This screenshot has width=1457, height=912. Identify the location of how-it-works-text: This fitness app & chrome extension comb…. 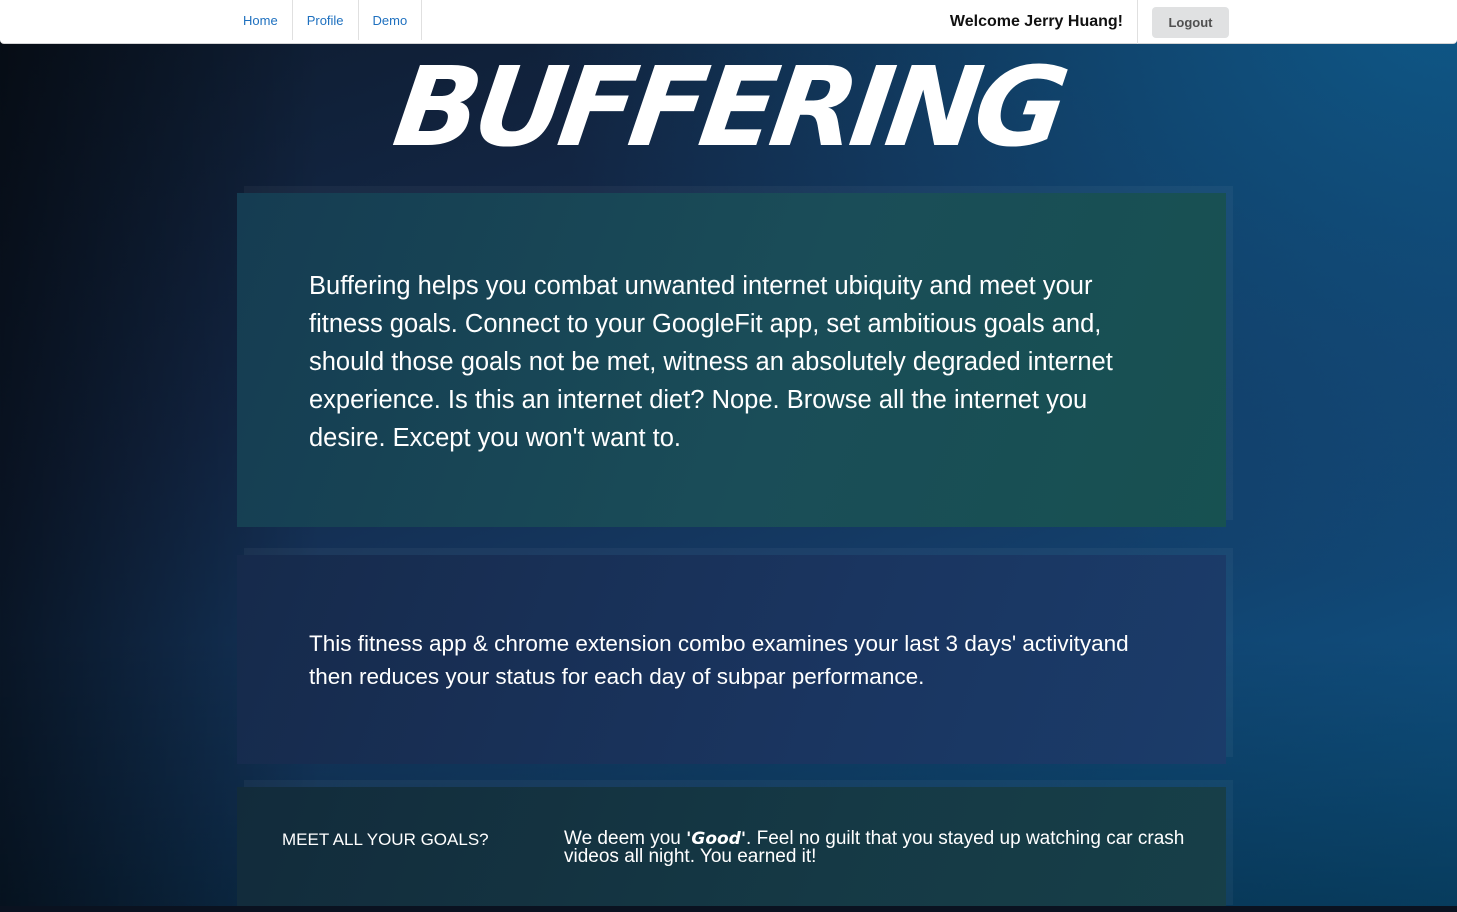
(719, 660).